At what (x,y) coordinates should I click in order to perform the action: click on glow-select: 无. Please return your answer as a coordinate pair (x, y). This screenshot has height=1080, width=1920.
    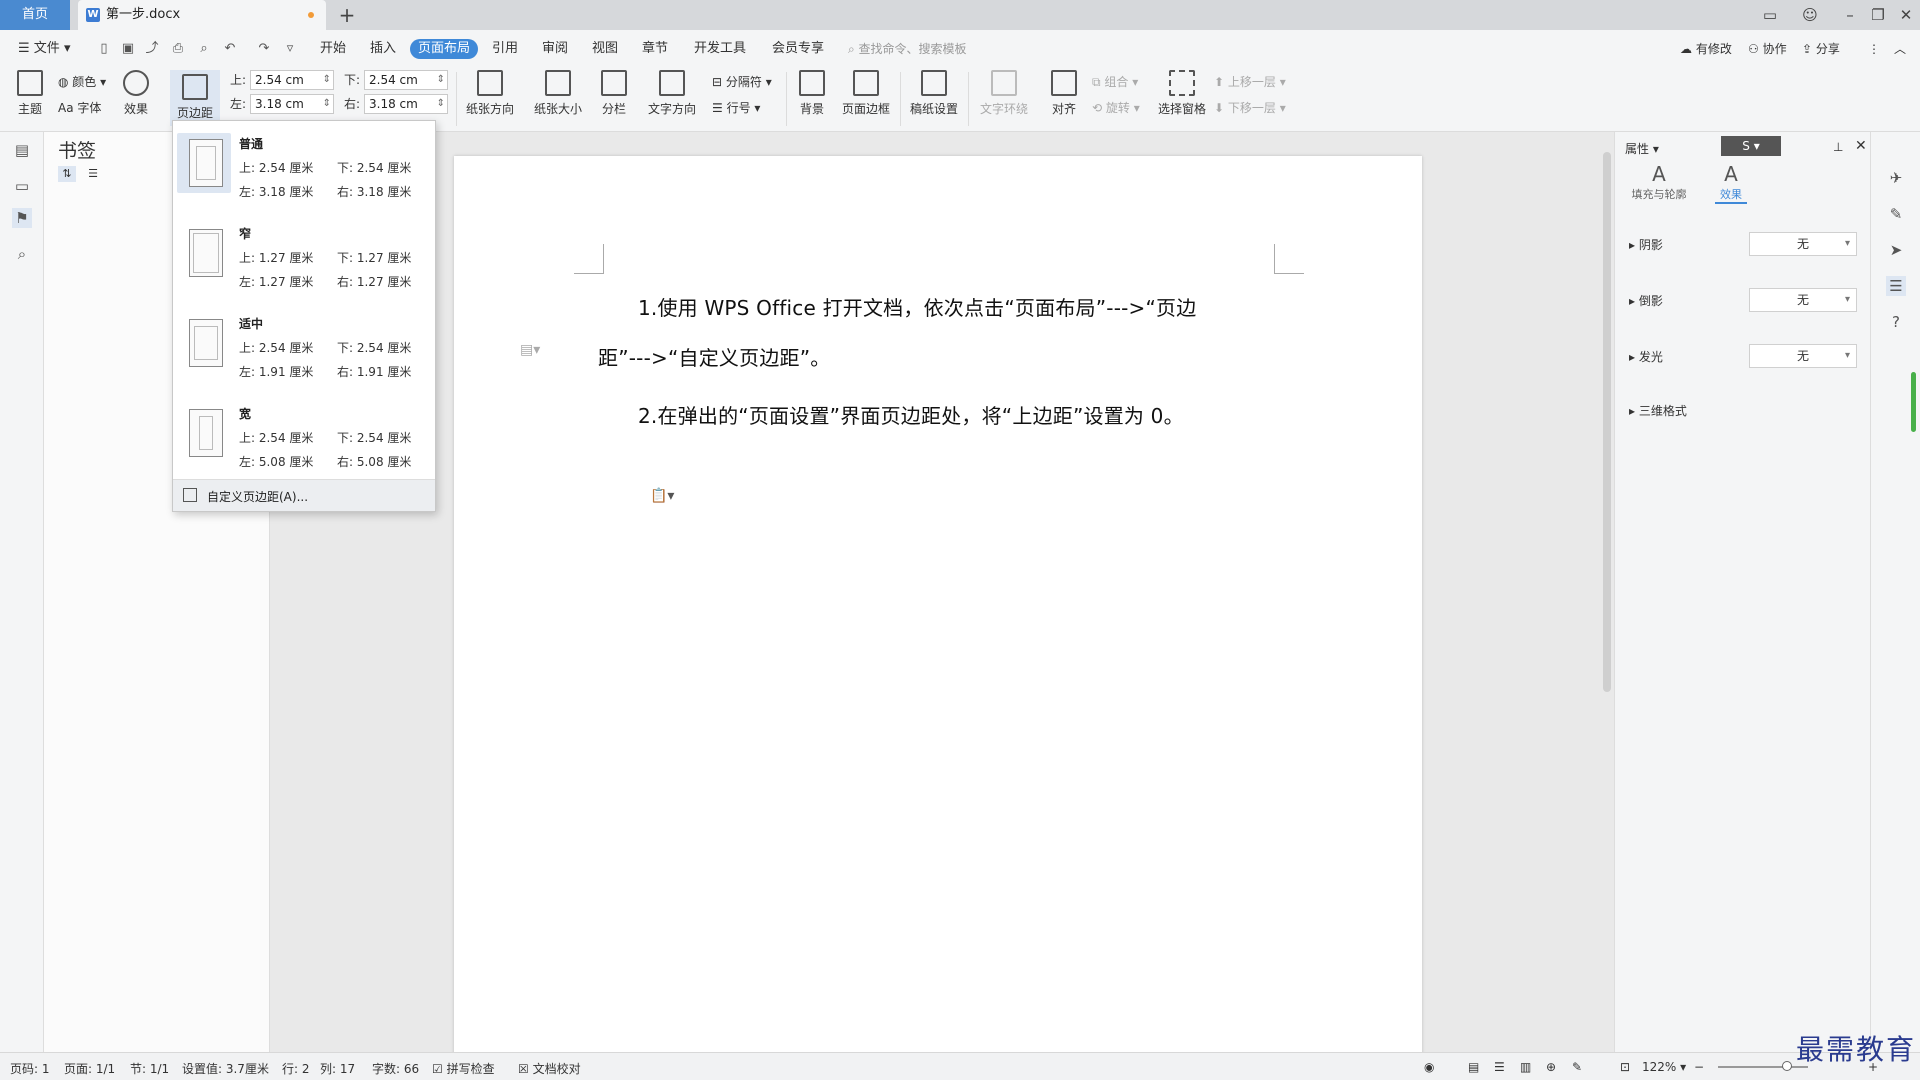
    Looking at the image, I should click on (1803, 356).